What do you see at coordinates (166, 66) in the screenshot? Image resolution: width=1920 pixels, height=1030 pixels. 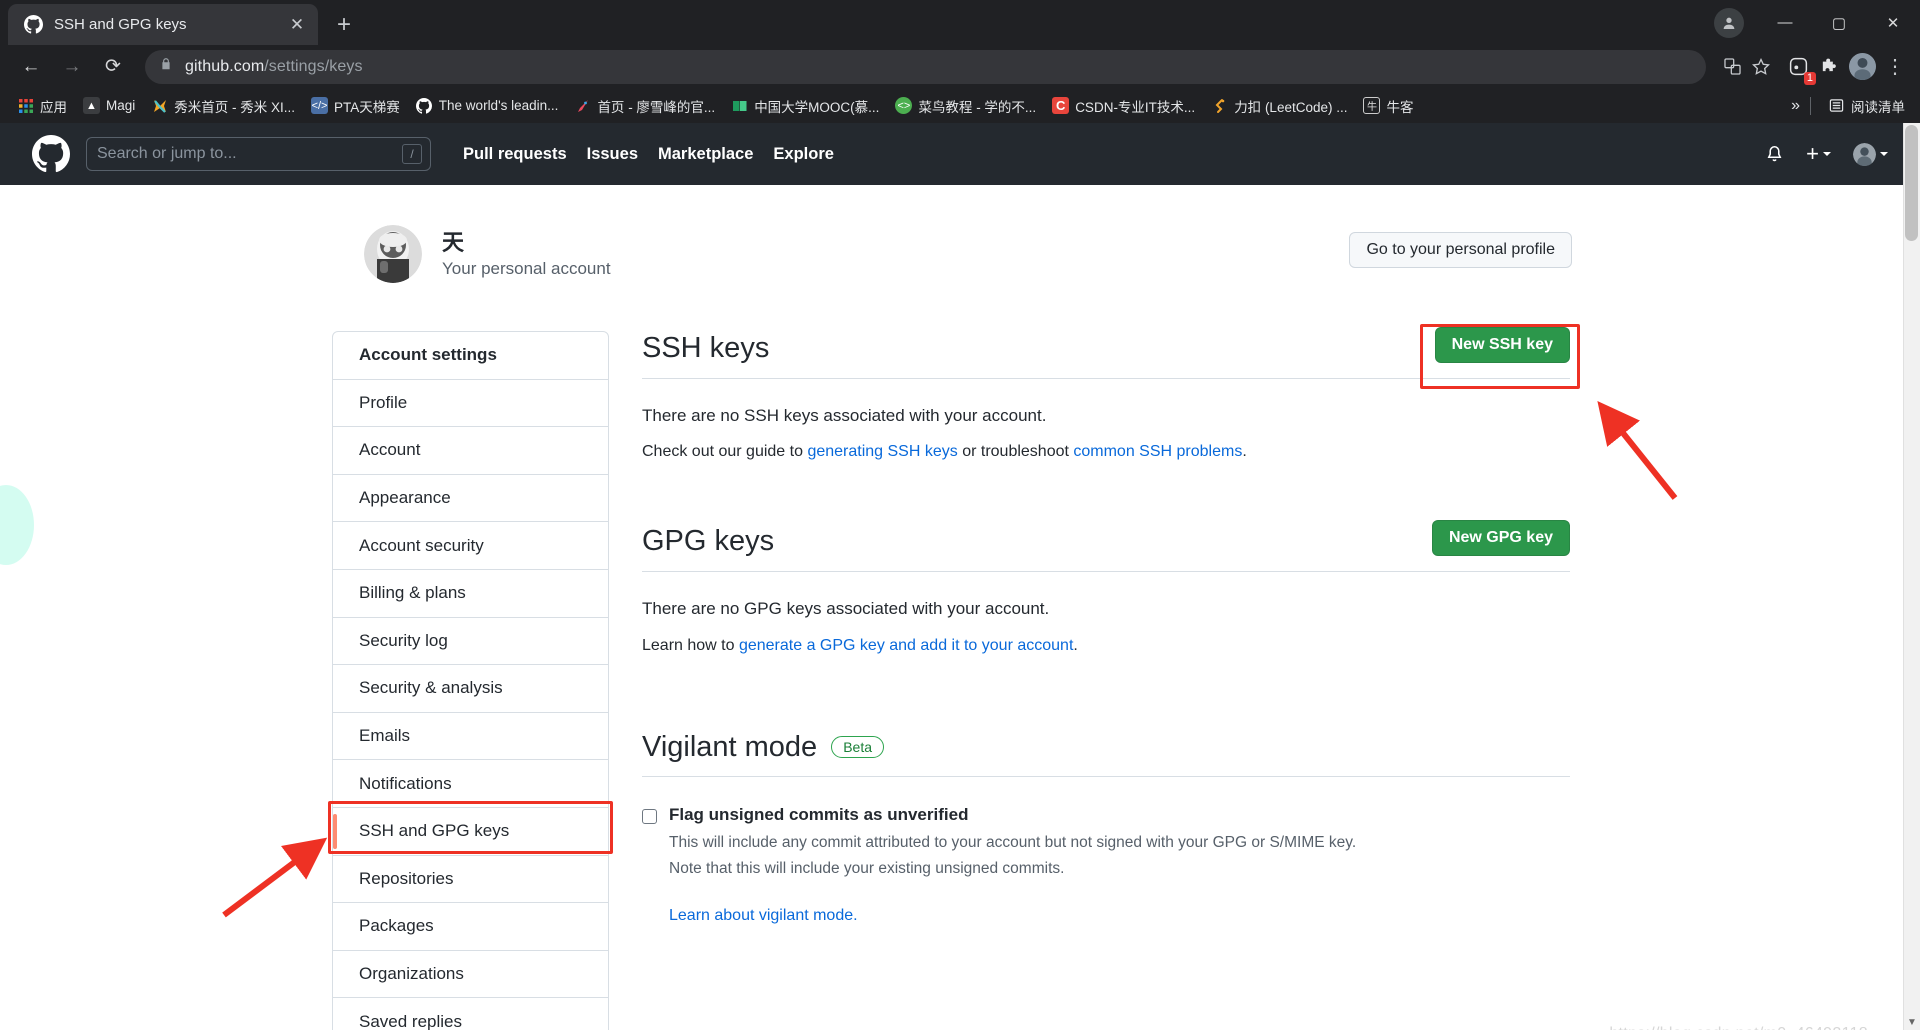 I see `lock-icon` at bounding box center [166, 66].